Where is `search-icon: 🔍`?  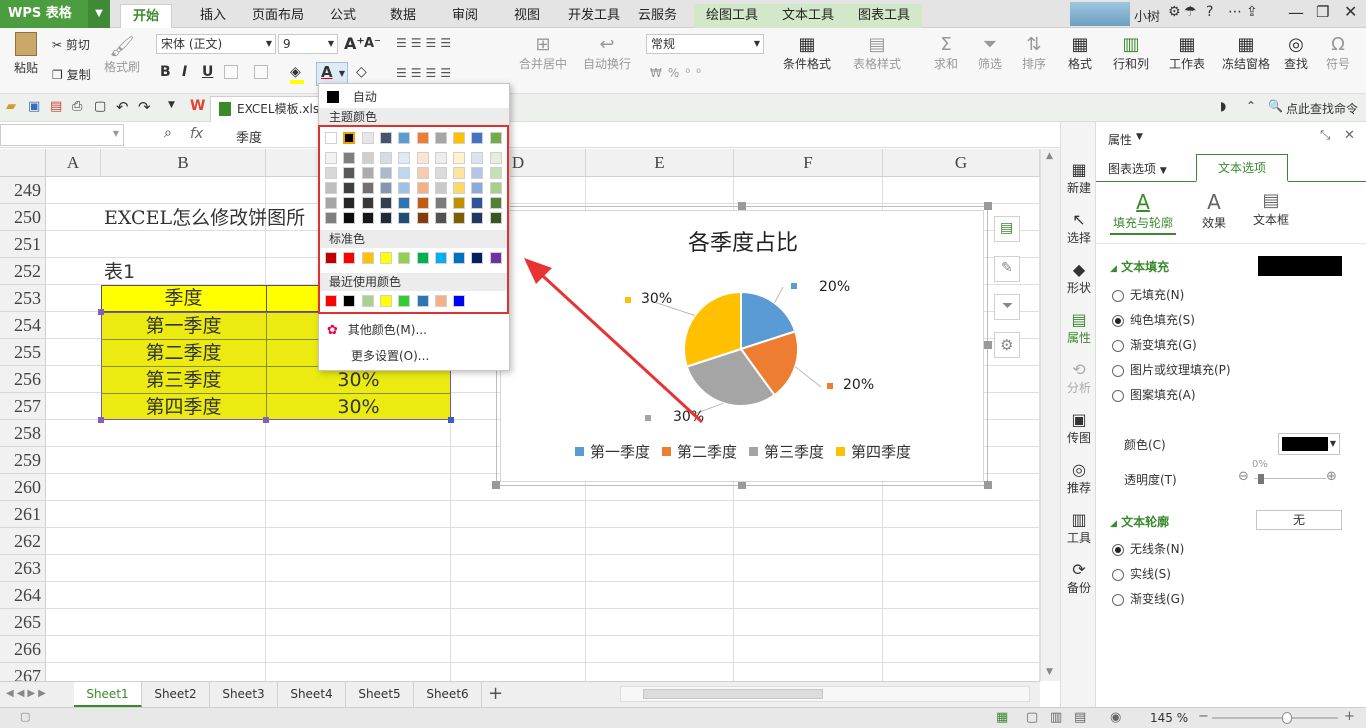 search-icon: 🔍 is located at coordinates (1275, 106).